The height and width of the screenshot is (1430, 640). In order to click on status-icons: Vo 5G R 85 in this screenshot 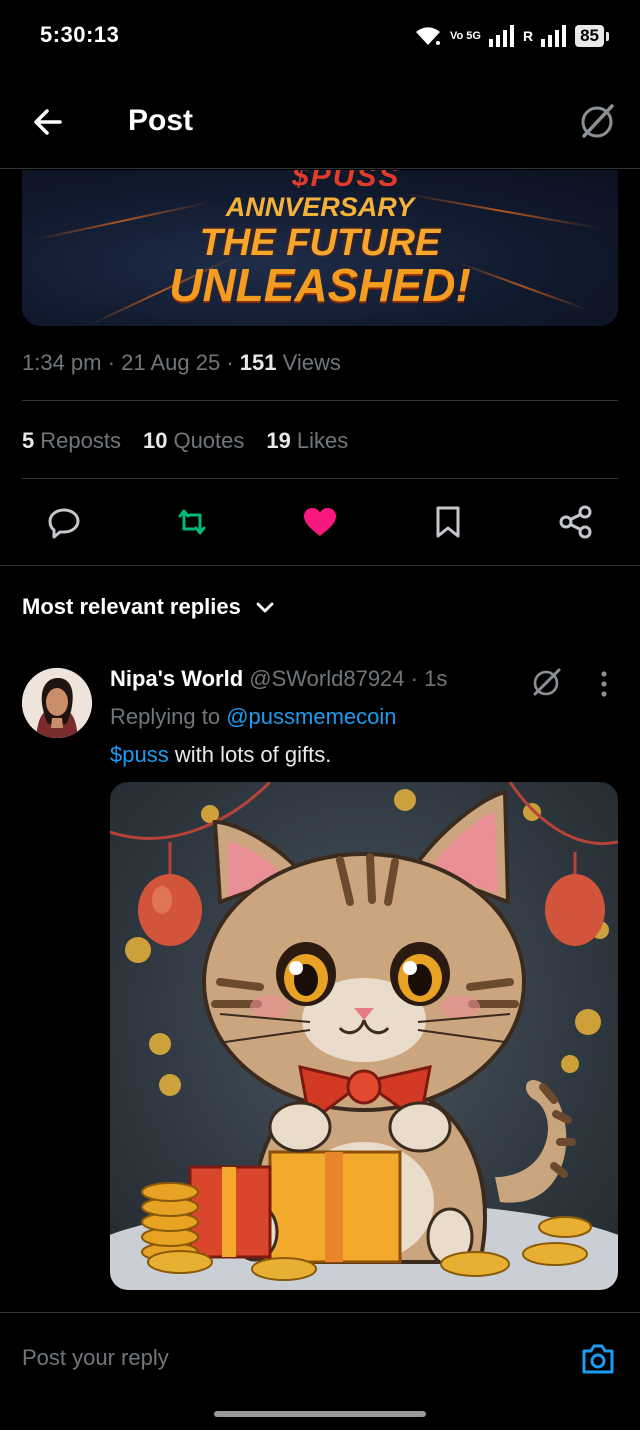, I will do `click(511, 36)`.